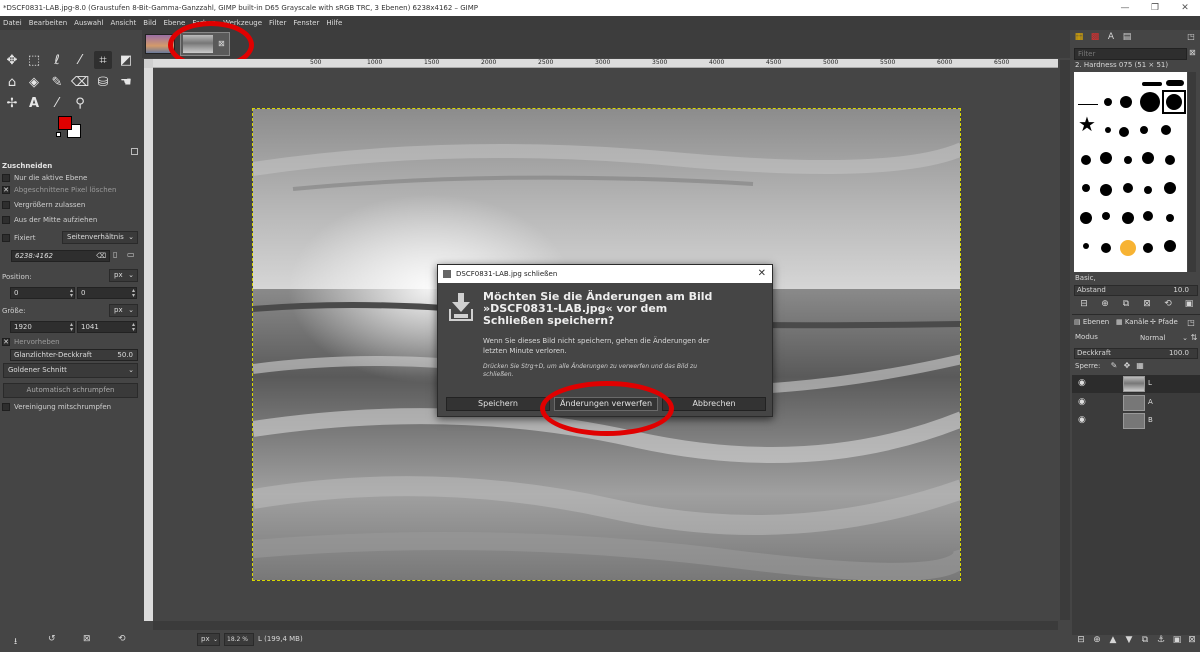  What do you see at coordinates (714, 404) in the screenshot?
I see `cancel-button: Abbrechen` at bounding box center [714, 404].